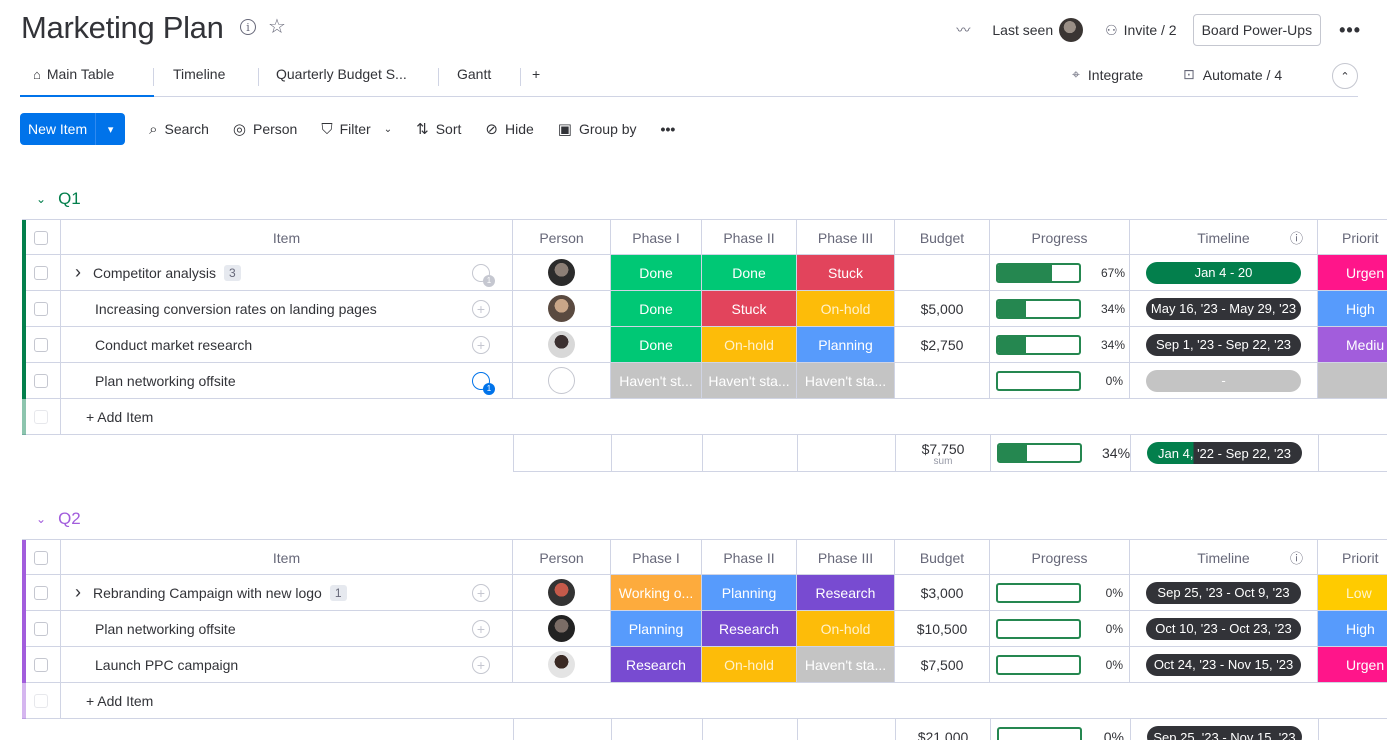  Describe the element at coordinates (166, 665) in the screenshot. I see `item-name: Launch PPC campaign` at that location.